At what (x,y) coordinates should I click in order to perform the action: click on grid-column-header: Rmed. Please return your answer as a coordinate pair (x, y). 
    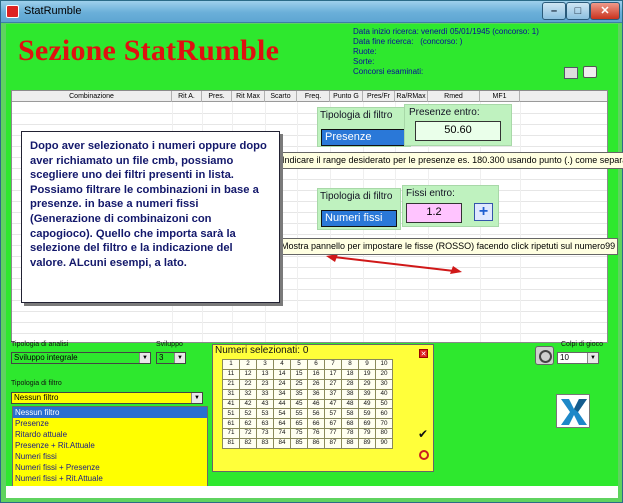
    Looking at the image, I should click on (454, 96).